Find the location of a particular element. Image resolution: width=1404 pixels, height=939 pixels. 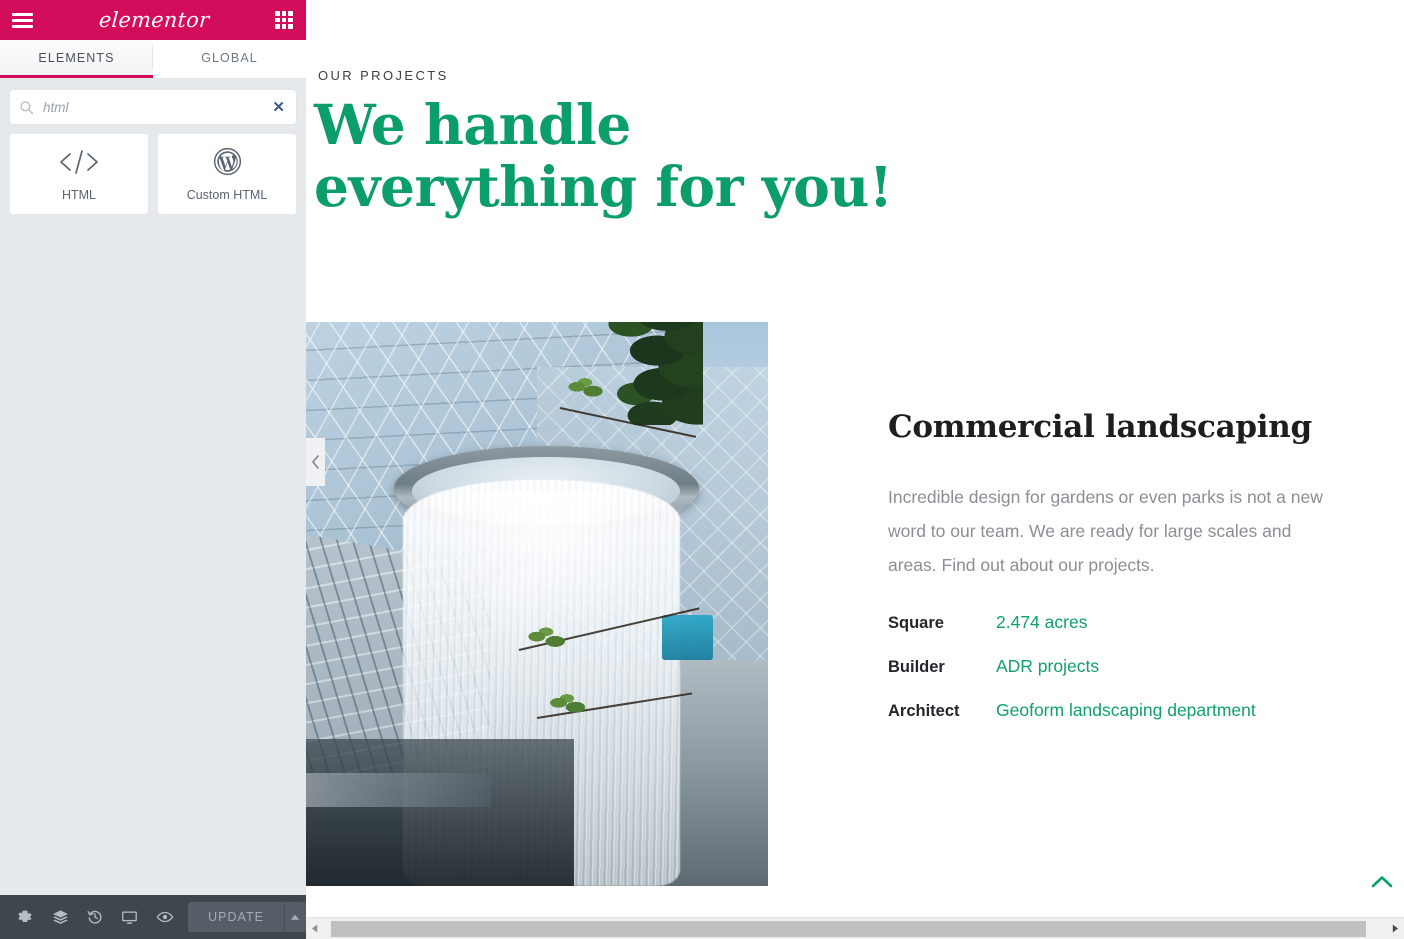

scrollbar-thumb is located at coordinates (848, 928).